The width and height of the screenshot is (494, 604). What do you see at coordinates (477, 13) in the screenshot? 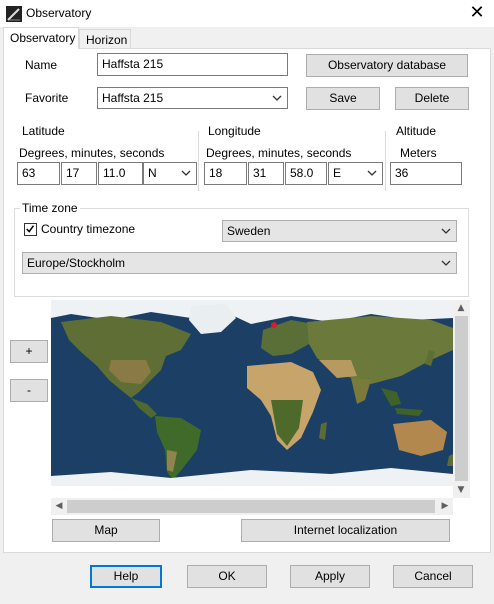
I see `close-icon: ✕` at bounding box center [477, 13].